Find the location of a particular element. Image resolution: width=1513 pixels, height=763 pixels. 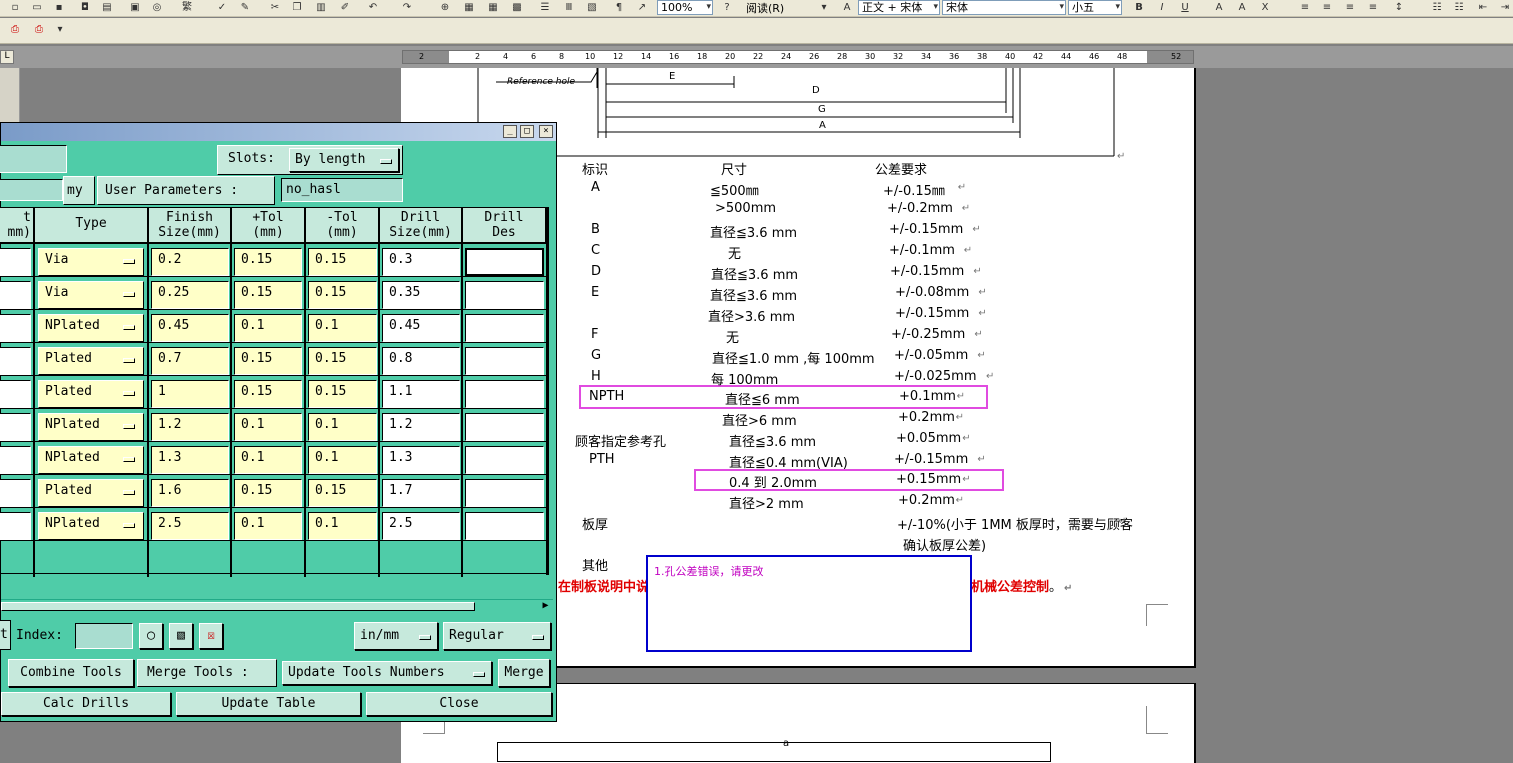

ink-icon: ↗ is located at coordinates (642, 7).